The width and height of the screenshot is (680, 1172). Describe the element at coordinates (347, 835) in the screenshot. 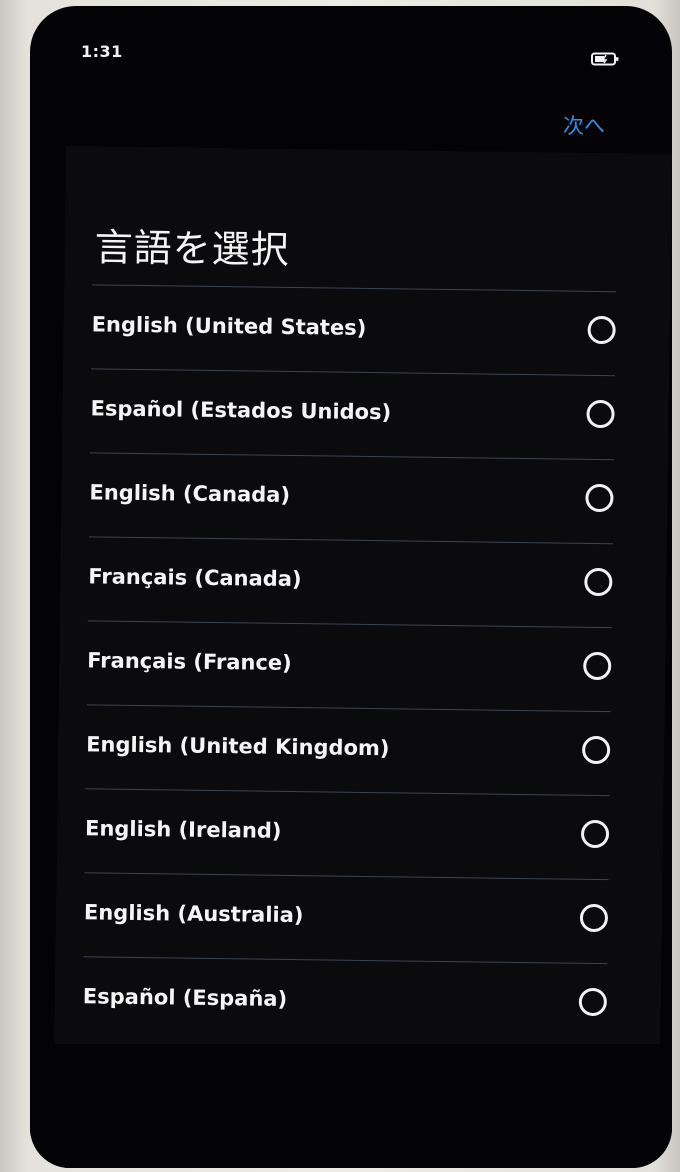

I see `list-item: English (Ireland)` at that location.